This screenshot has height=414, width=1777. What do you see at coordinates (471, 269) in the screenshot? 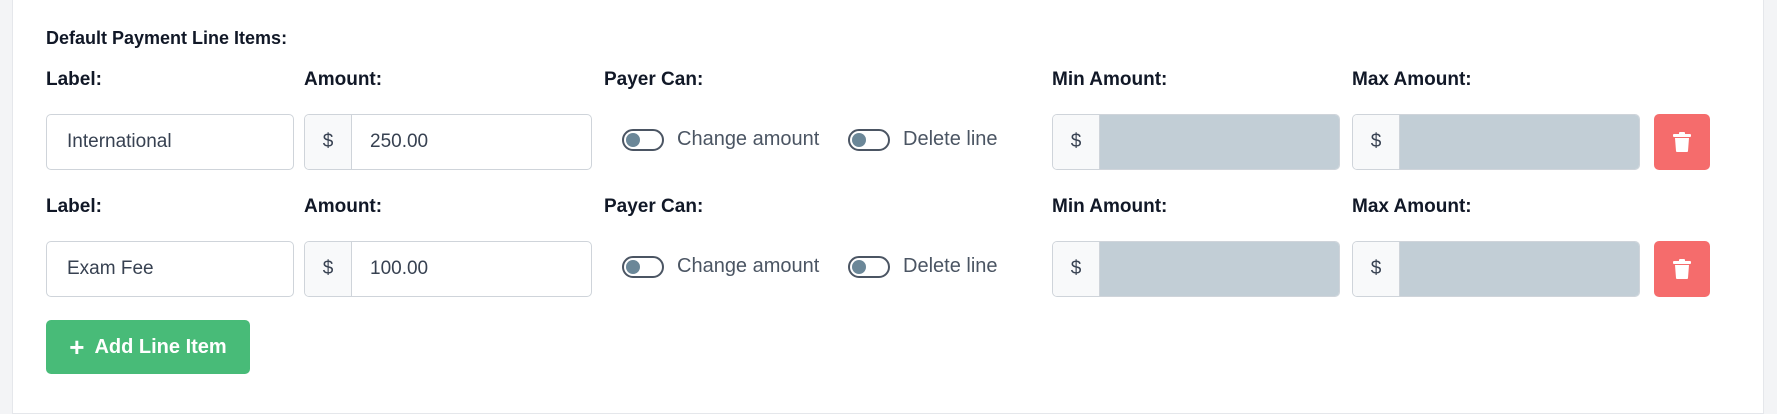
I see `amount-input: 100.00` at bounding box center [471, 269].